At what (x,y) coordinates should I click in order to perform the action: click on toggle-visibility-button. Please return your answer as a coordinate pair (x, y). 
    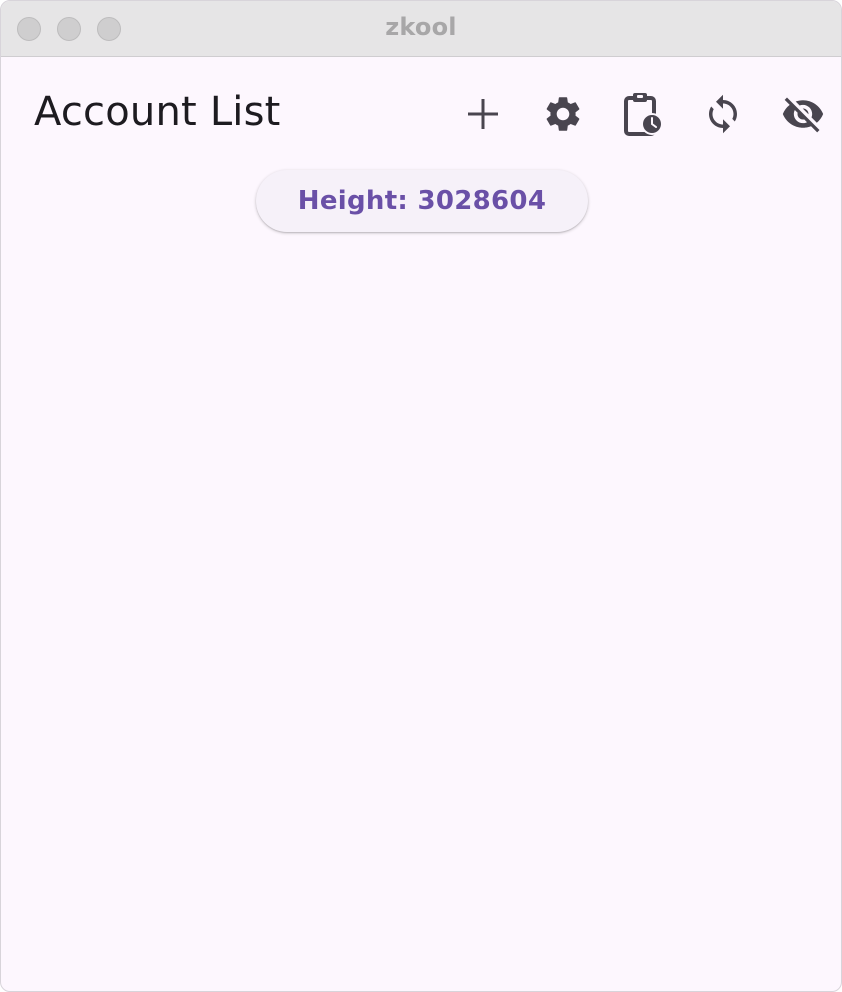
    Looking at the image, I should click on (803, 114).